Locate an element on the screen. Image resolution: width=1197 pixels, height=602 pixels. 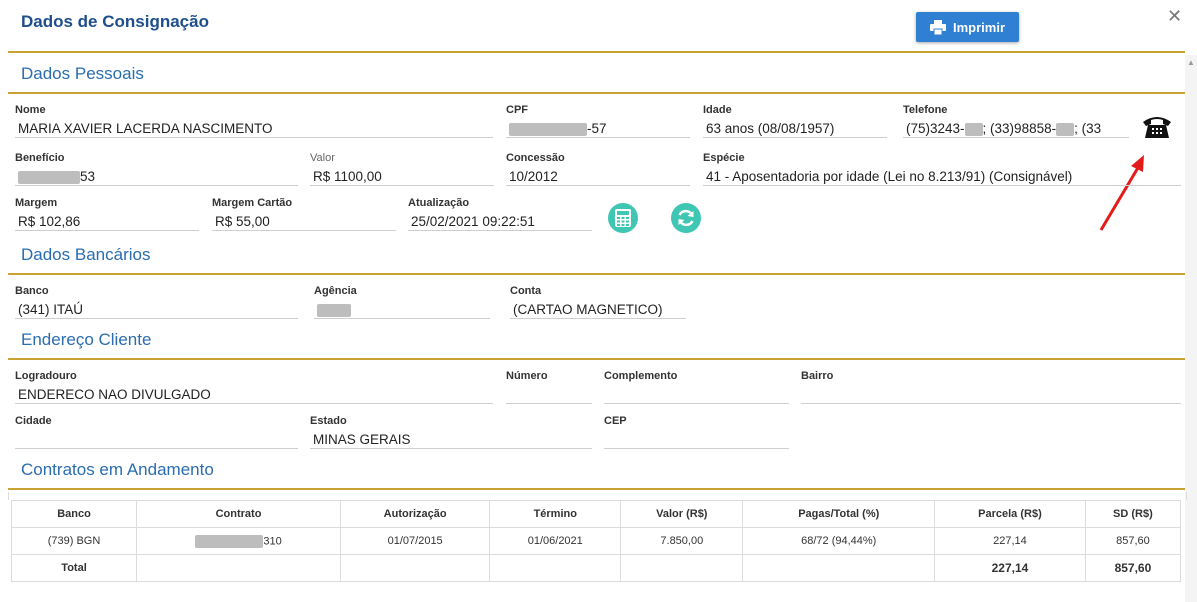
col-autorizacao: Autorização is located at coordinates (415, 514).